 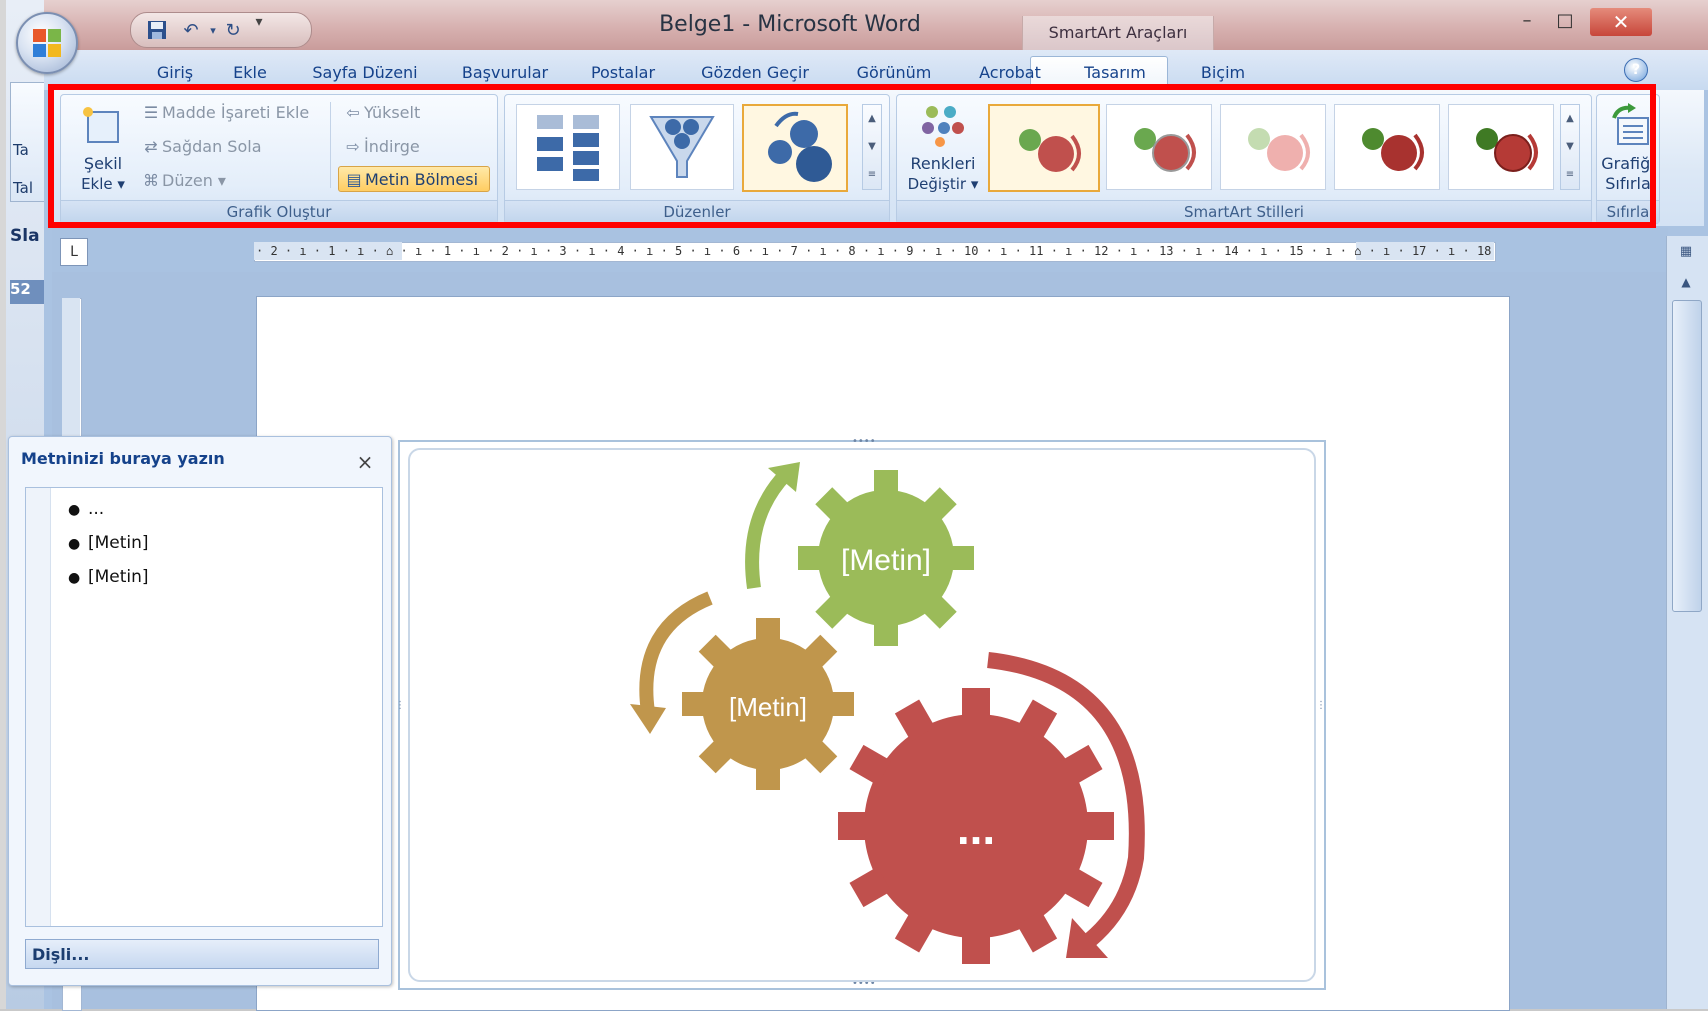 I want to click on office-logo-icon, so click(x=47, y=43).